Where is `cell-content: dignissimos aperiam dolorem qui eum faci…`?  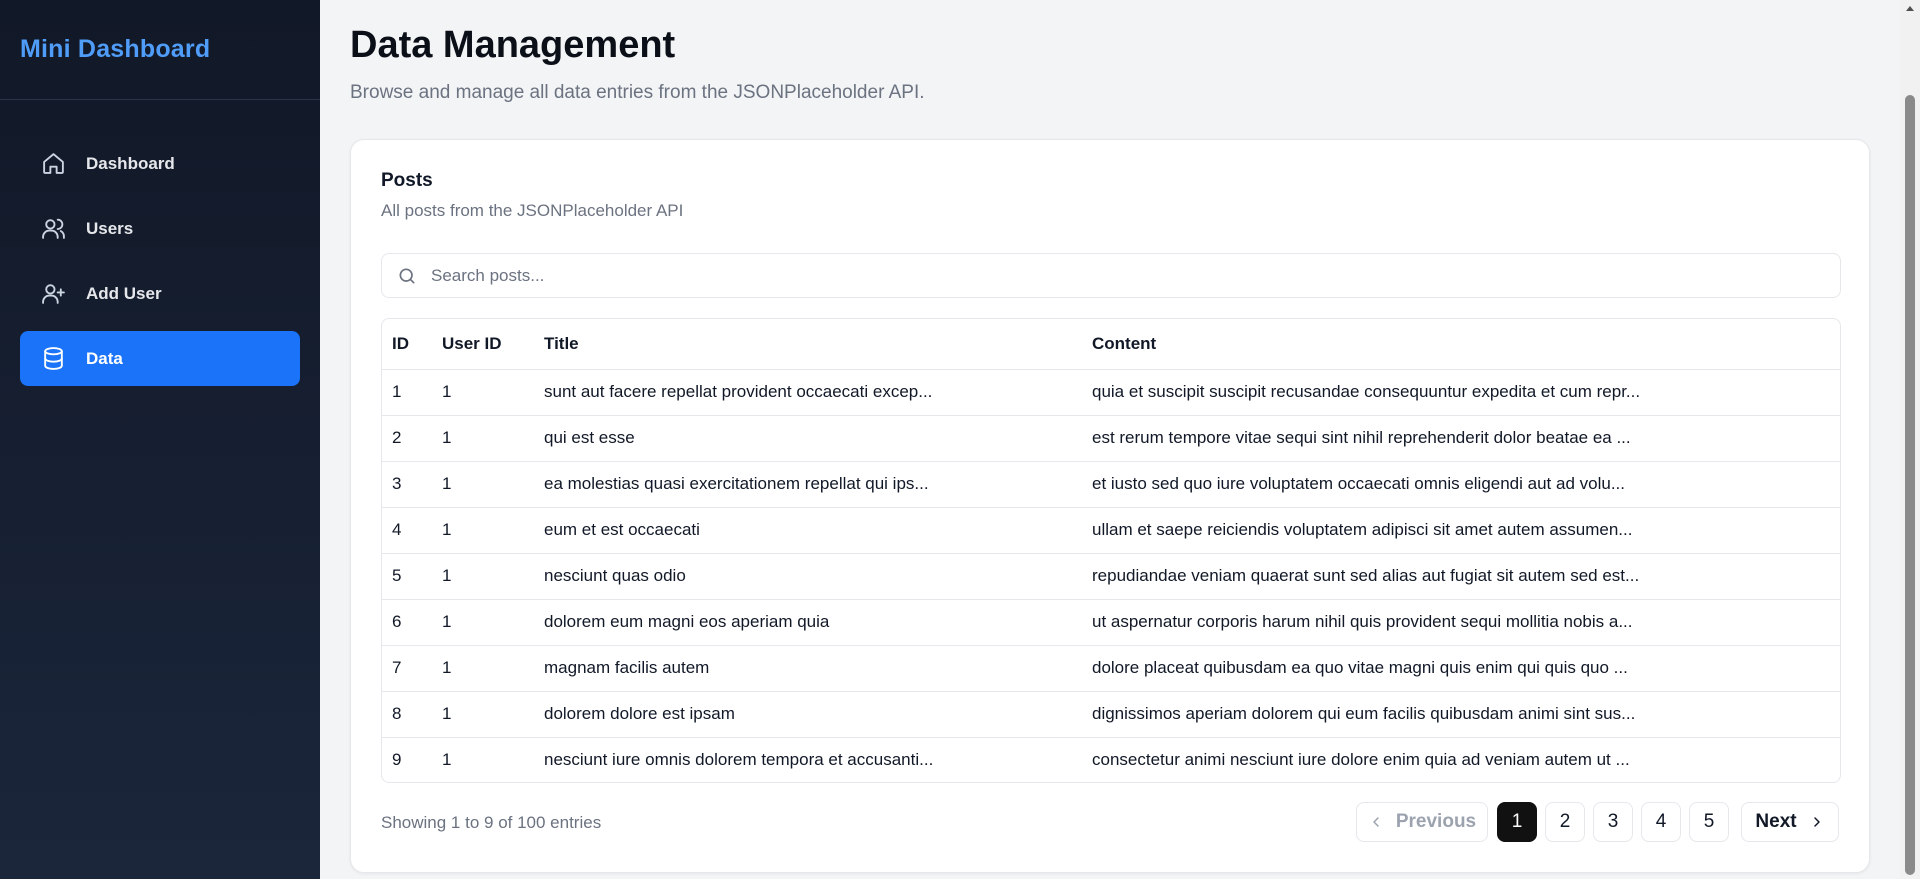
cell-content: dignissimos aperiam dolorem qui eum faci… is located at coordinates (1461, 714).